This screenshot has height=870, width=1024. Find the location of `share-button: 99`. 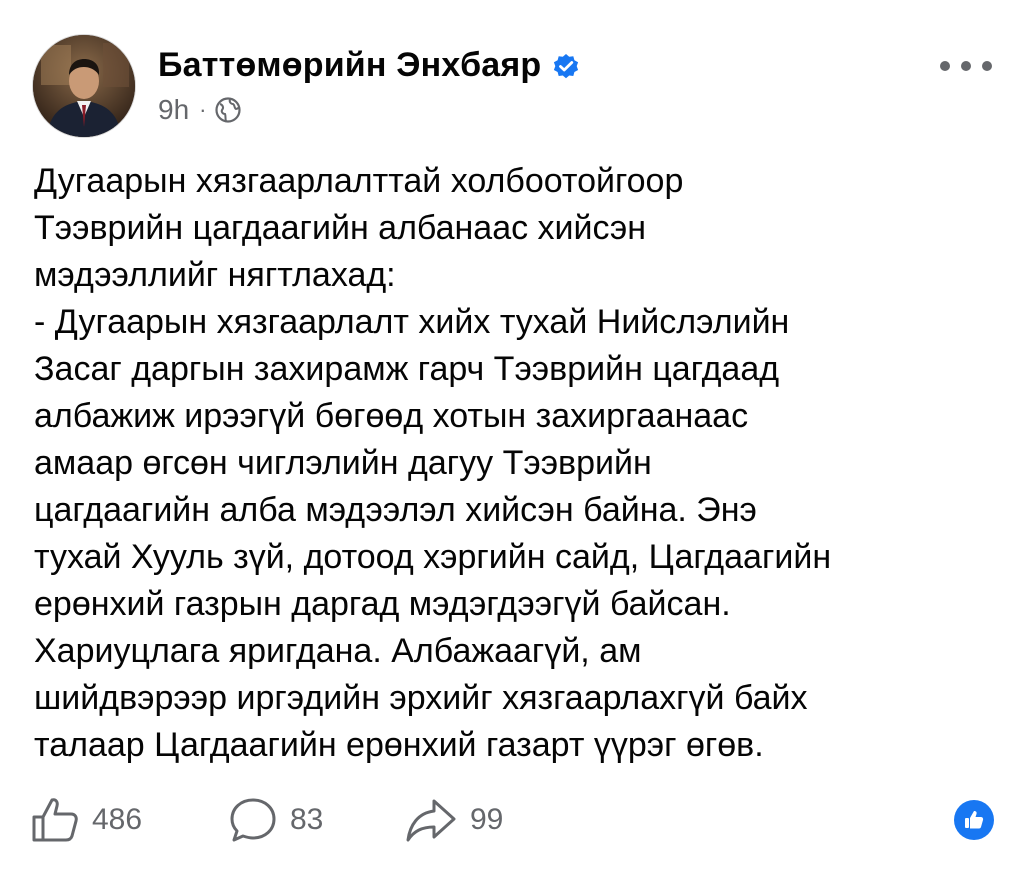

share-button: 99 is located at coordinates (453, 820).